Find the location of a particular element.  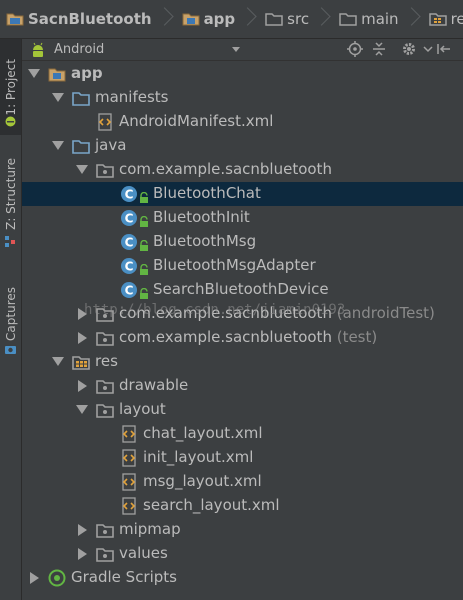

hide-panel-icon is located at coordinates (444, 49).